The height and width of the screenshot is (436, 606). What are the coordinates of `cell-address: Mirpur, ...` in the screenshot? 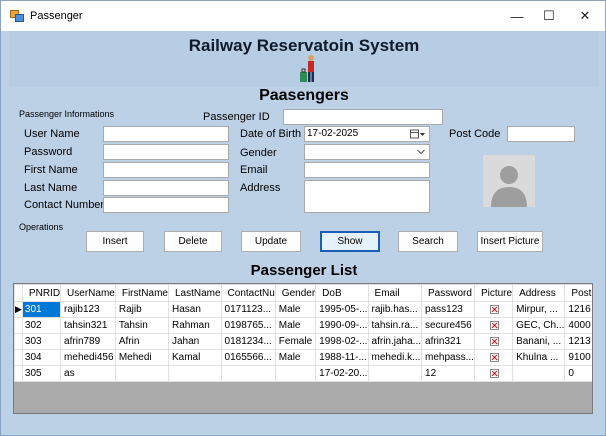 It's located at (539, 309).